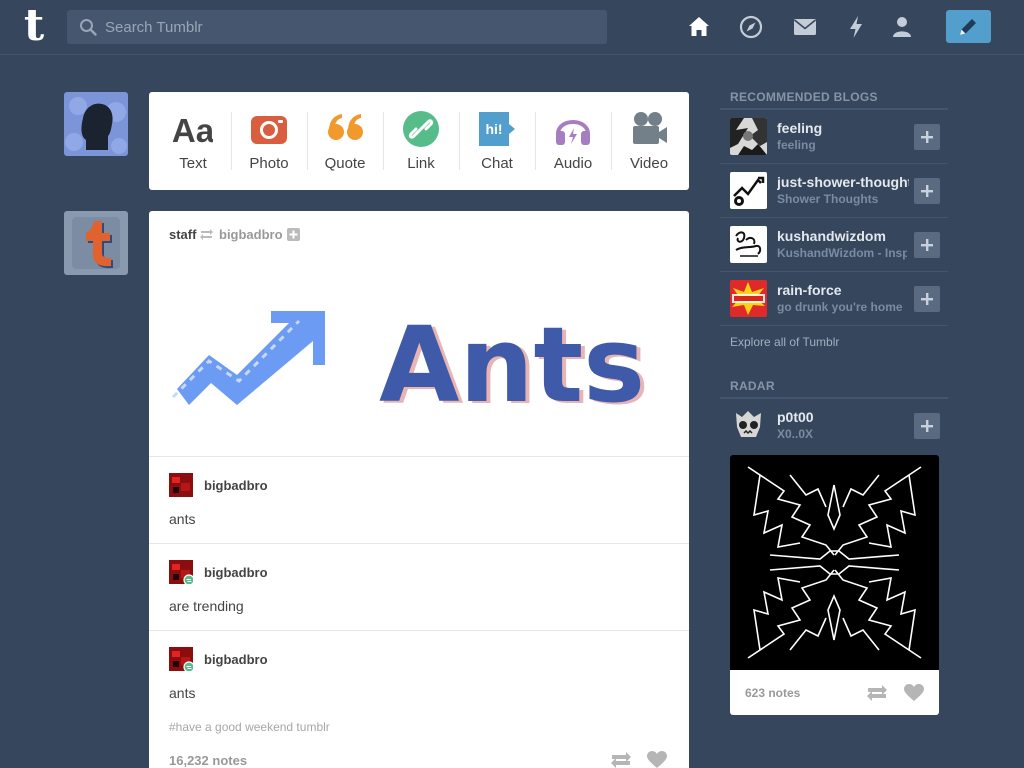  What do you see at coordinates (248, 358) in the screenshot?
I see `trending-arrow-icon` at bounding box center [248, 358].